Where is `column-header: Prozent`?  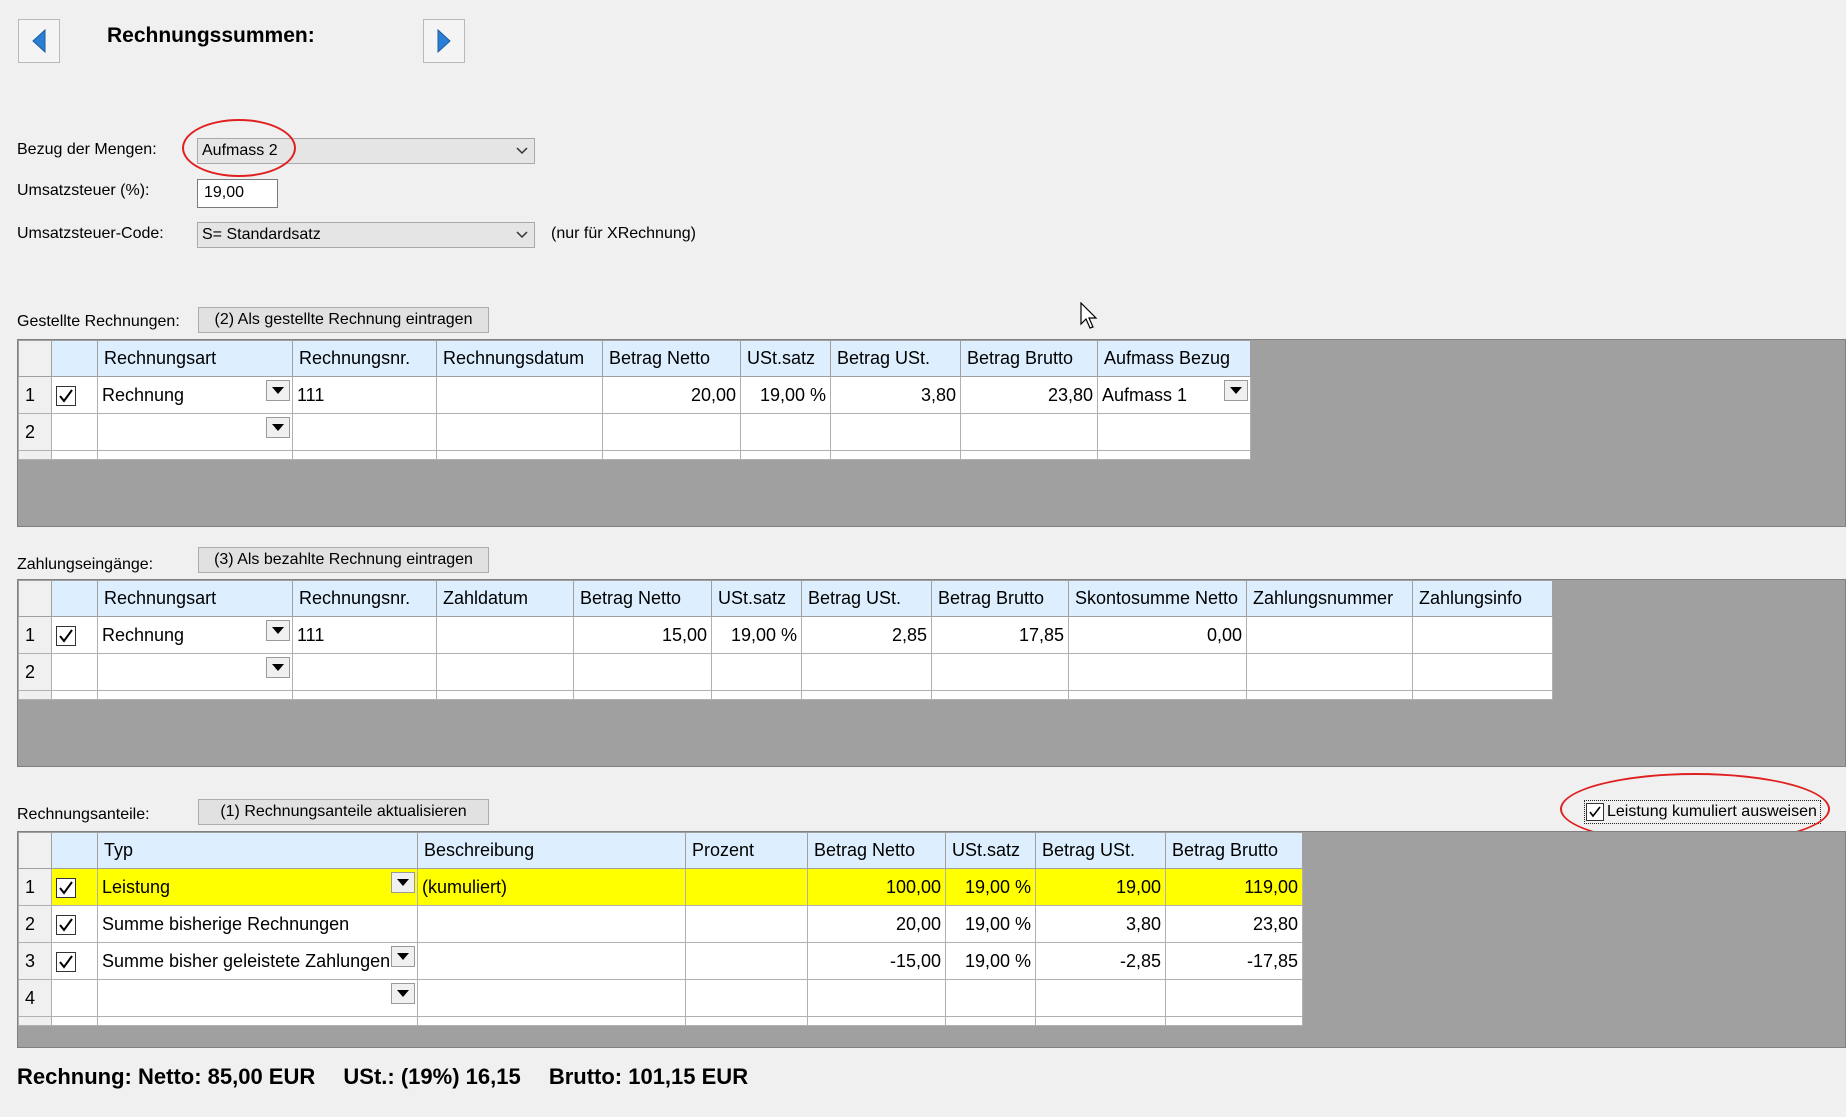
column-header: Prozent is located at coordinates (746, 850).